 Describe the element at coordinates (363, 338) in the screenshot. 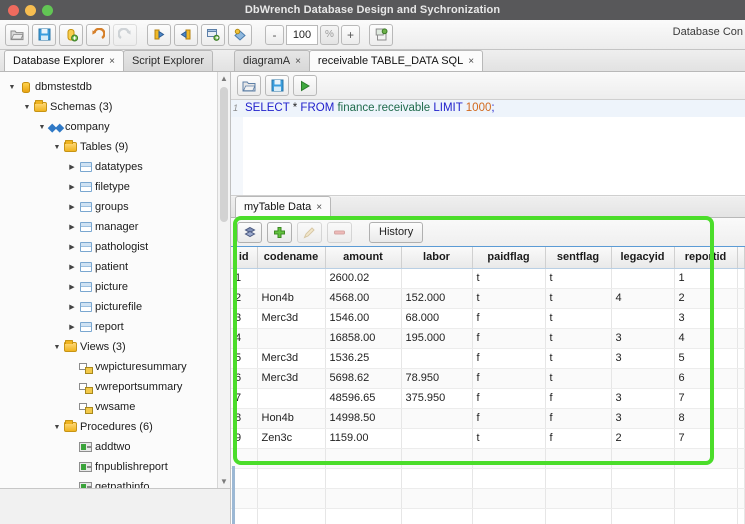

I see `cell-amount: 16858.00` at that location.